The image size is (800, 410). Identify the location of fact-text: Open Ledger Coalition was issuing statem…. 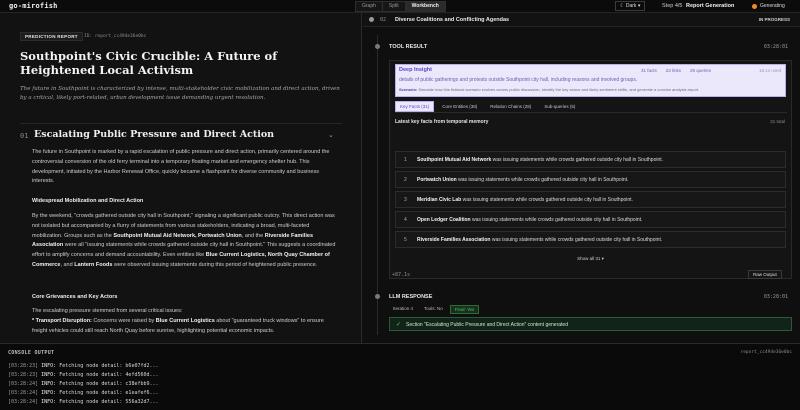
(530, 220).